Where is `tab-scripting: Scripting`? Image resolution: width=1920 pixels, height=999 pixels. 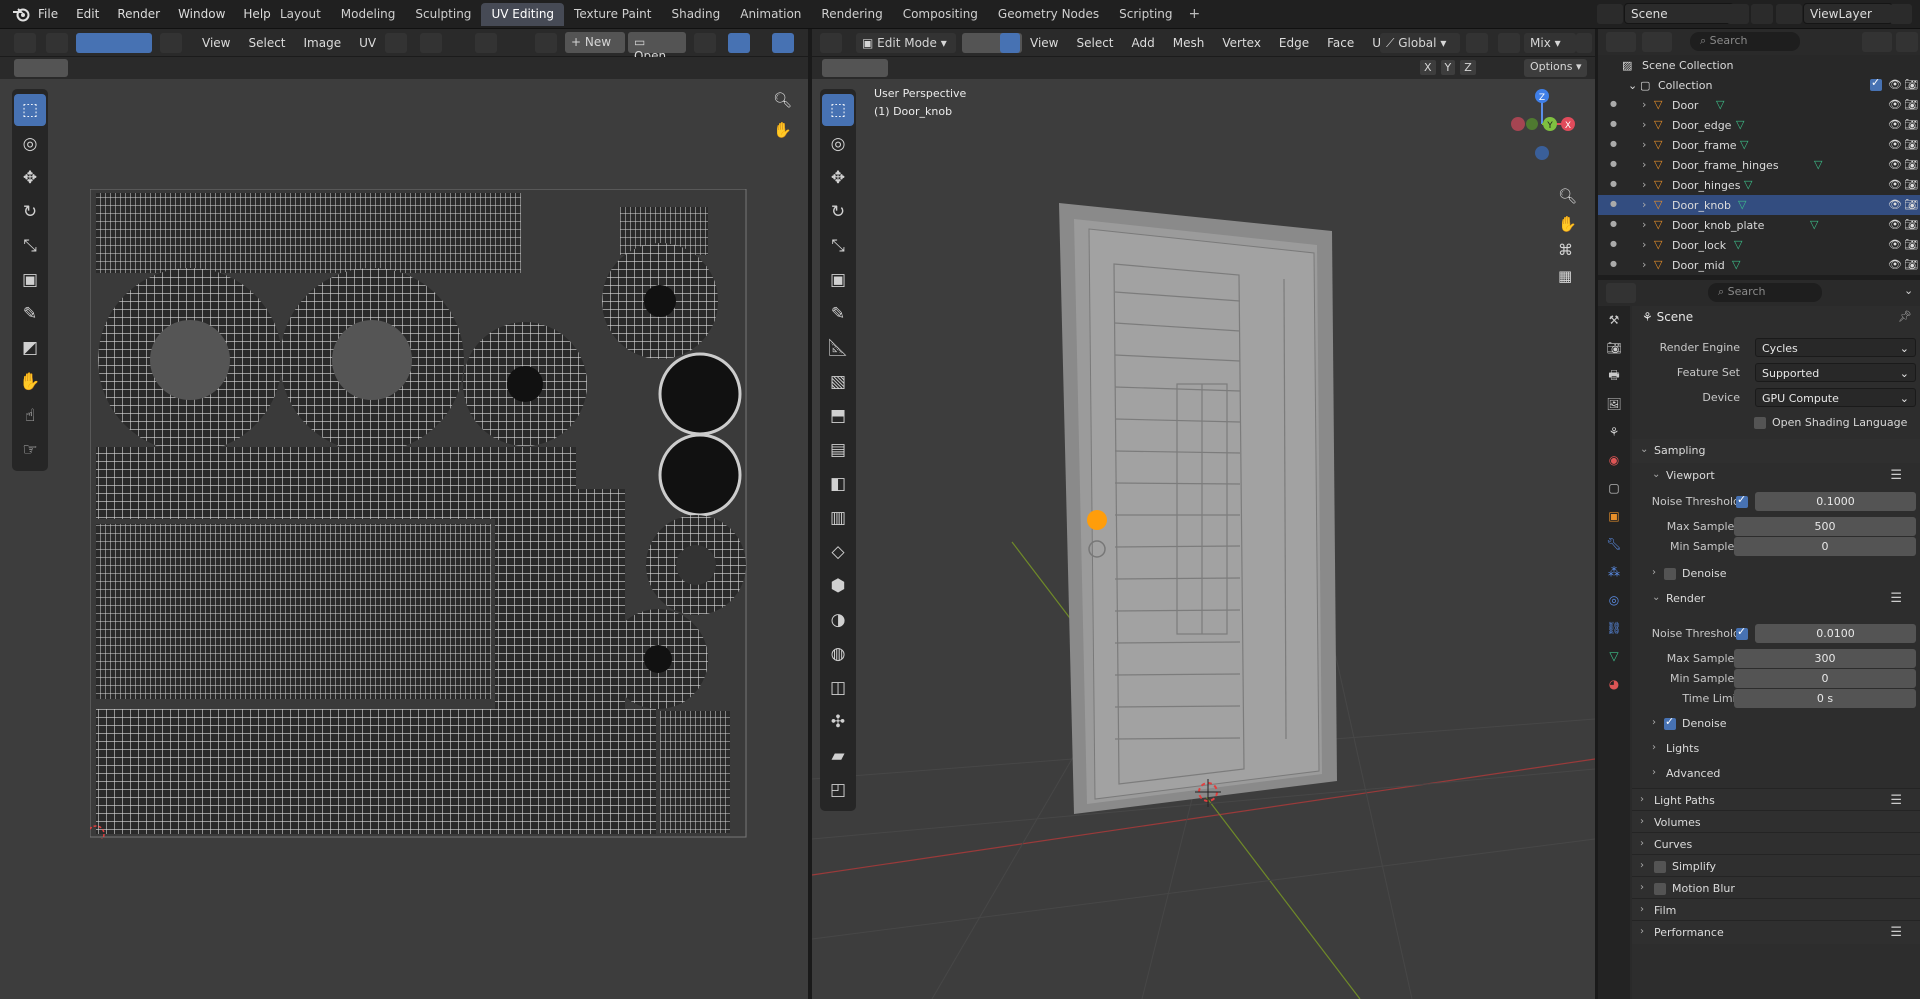 tab-scripting: Scripting is located at coordinates (1145, 14).